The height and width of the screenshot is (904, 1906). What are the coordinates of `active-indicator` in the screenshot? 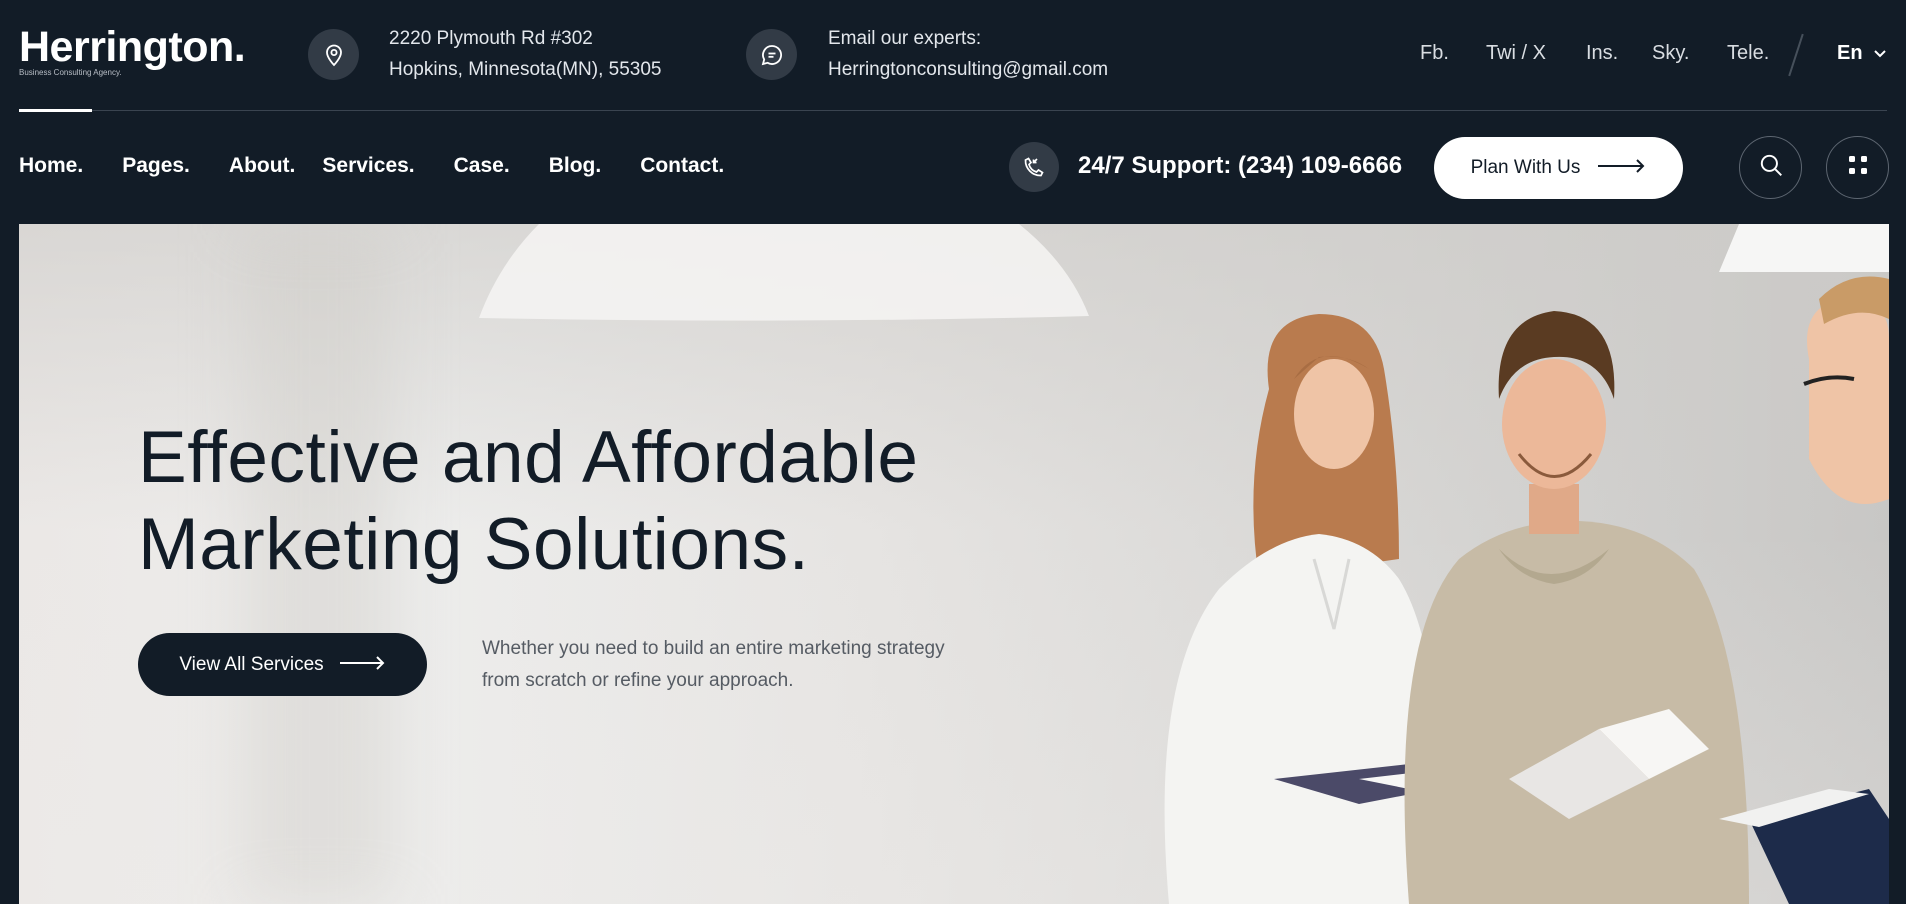 It's located at (55, 110).